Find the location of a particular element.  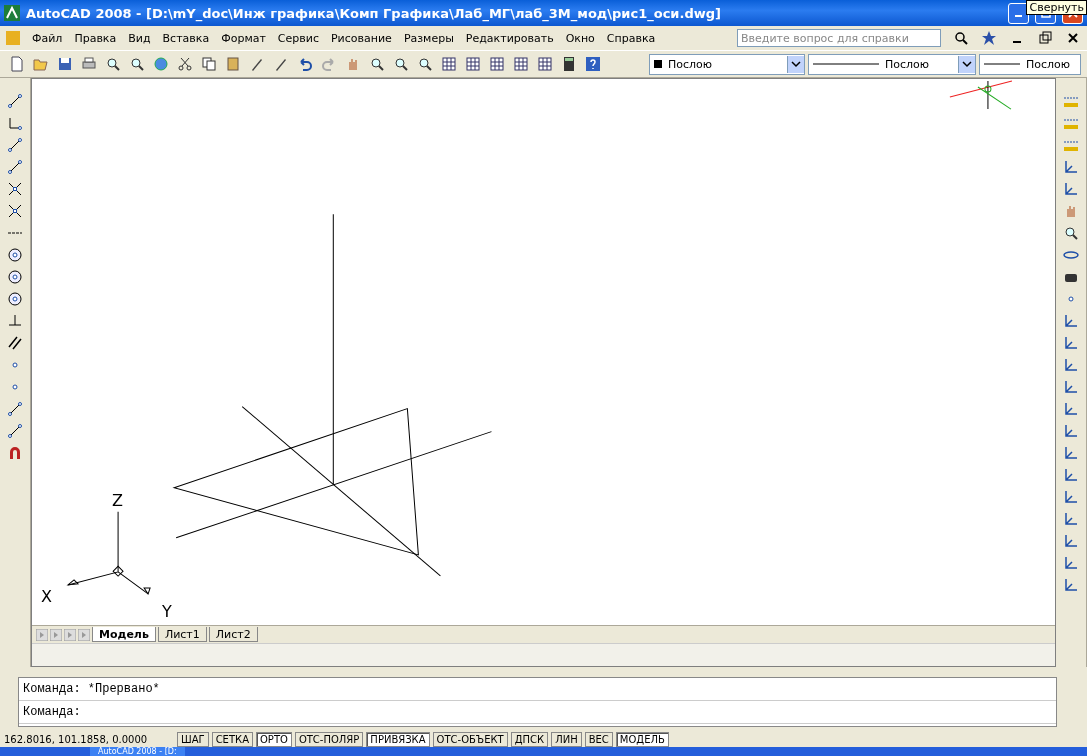

axis-label: Z is located at coordinates (118, 500).